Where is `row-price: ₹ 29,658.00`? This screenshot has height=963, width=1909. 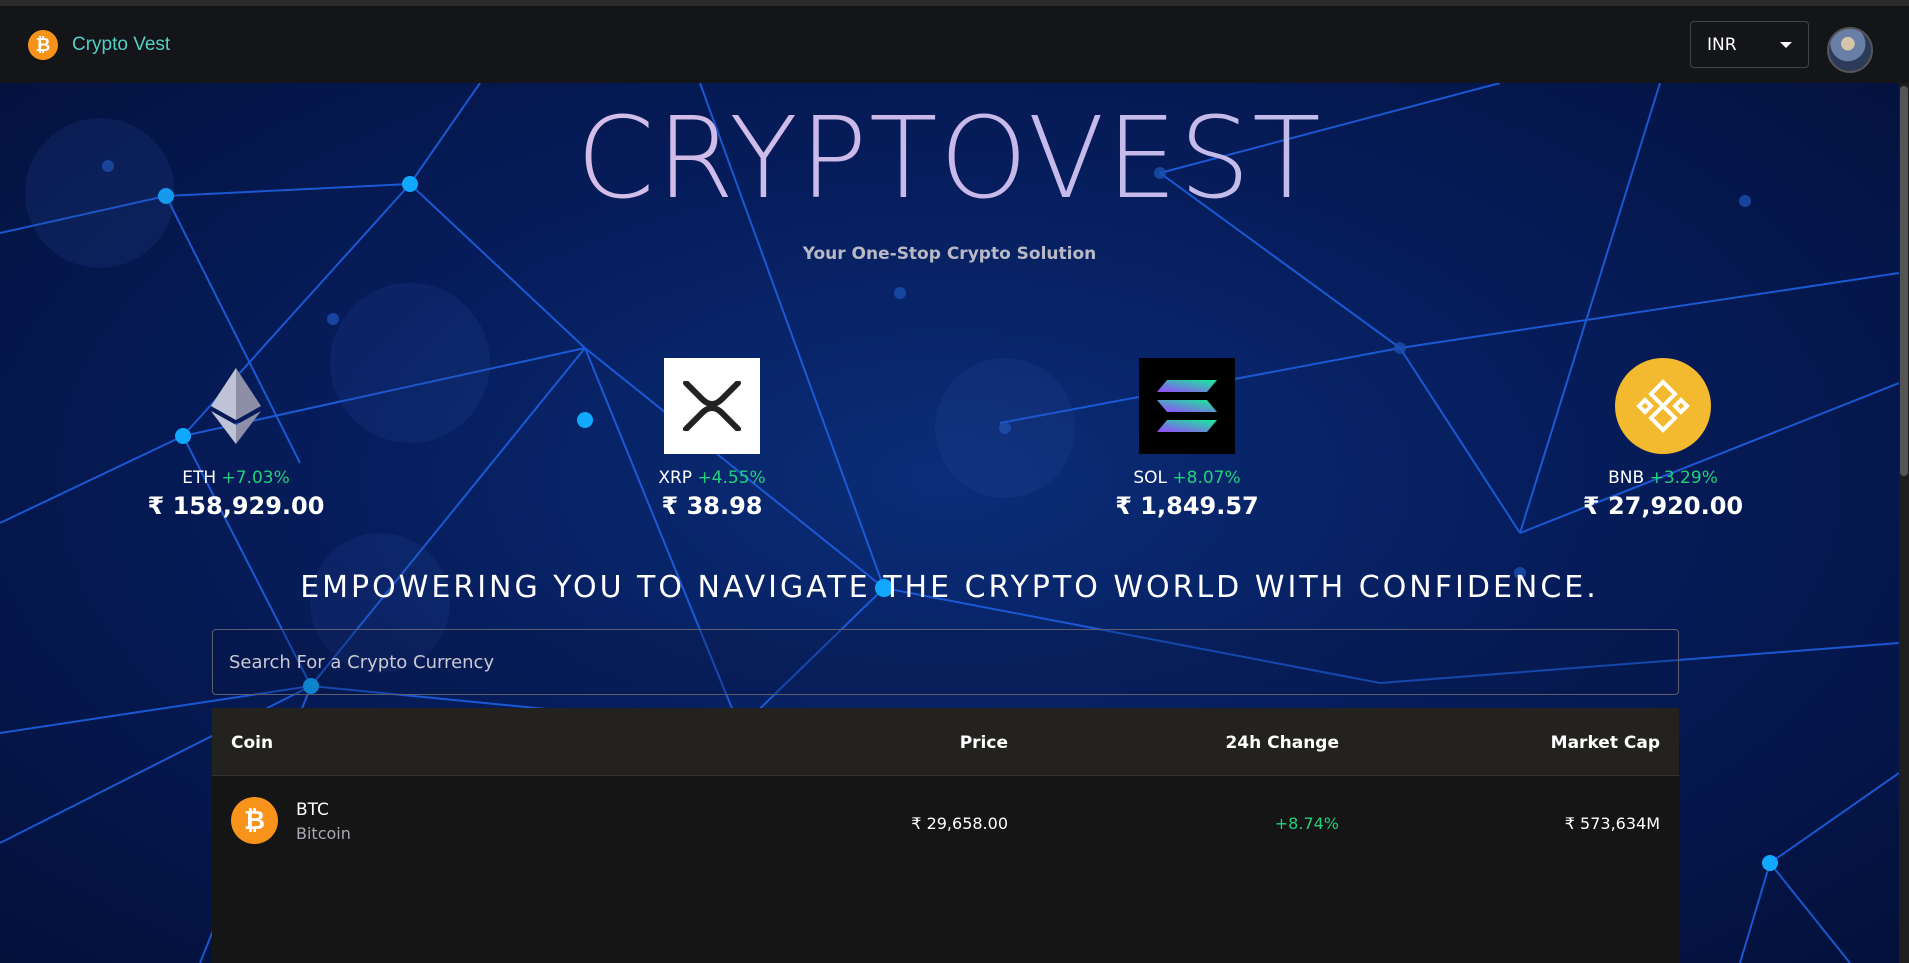
row-price: ₹ 29,658.00 is located at coordinates (959, 823).